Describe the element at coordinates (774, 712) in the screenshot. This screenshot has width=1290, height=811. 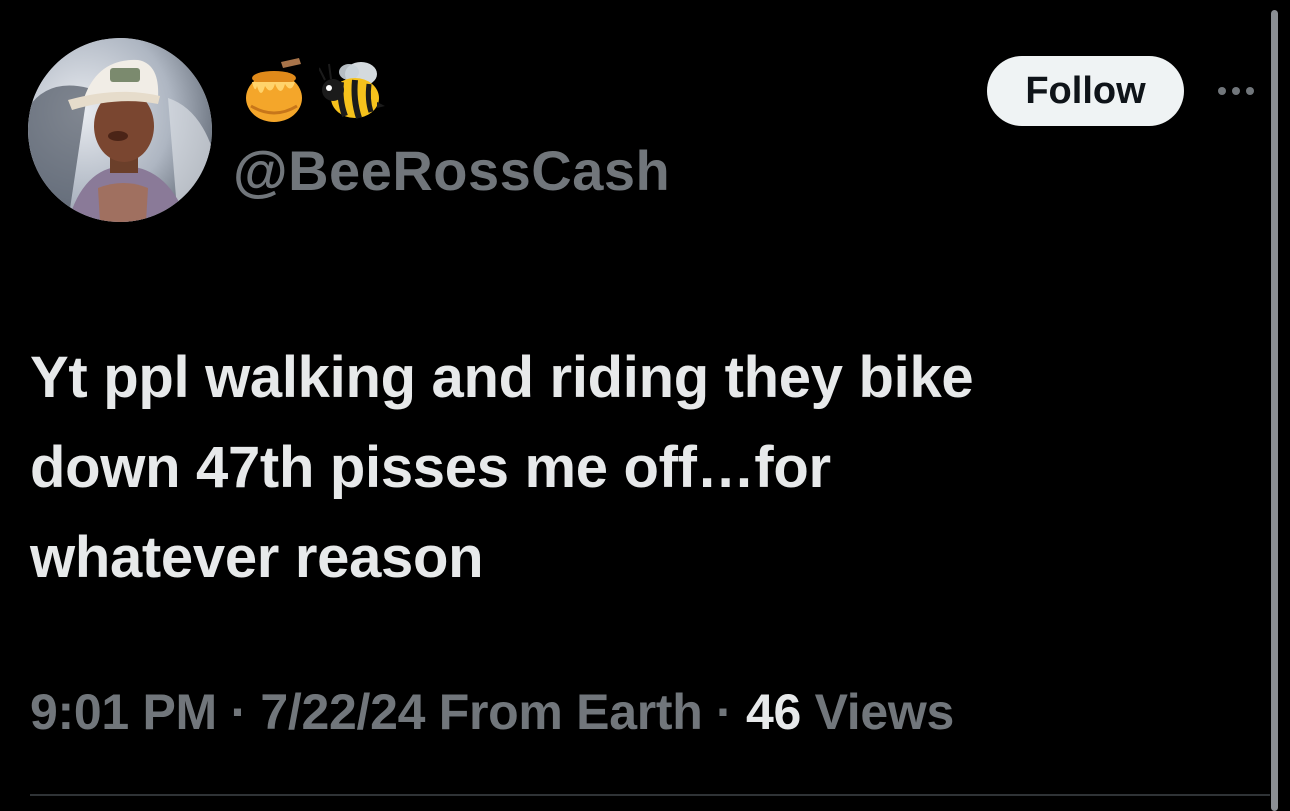
I see `views-count: 46` at that location.